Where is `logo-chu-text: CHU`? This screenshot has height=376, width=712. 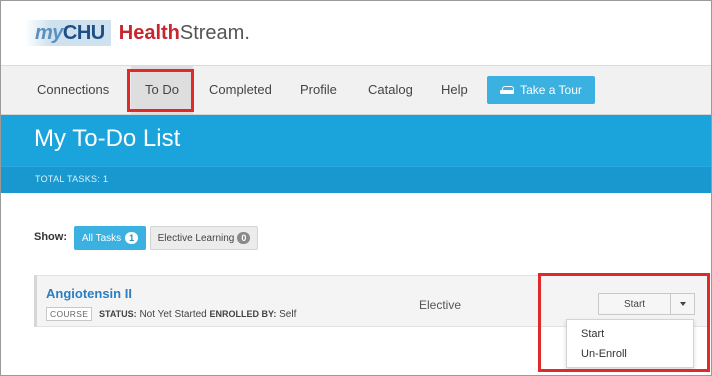 logo-chu-text: CHU is located at coordinates (83, 32).